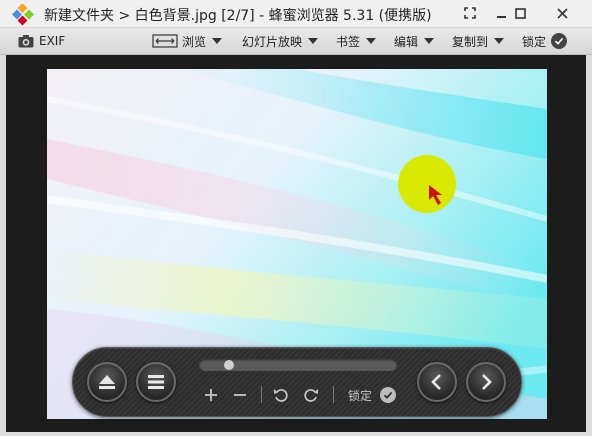 The image size is (592, 436). I want to click on close-icon, so click(562, 13).